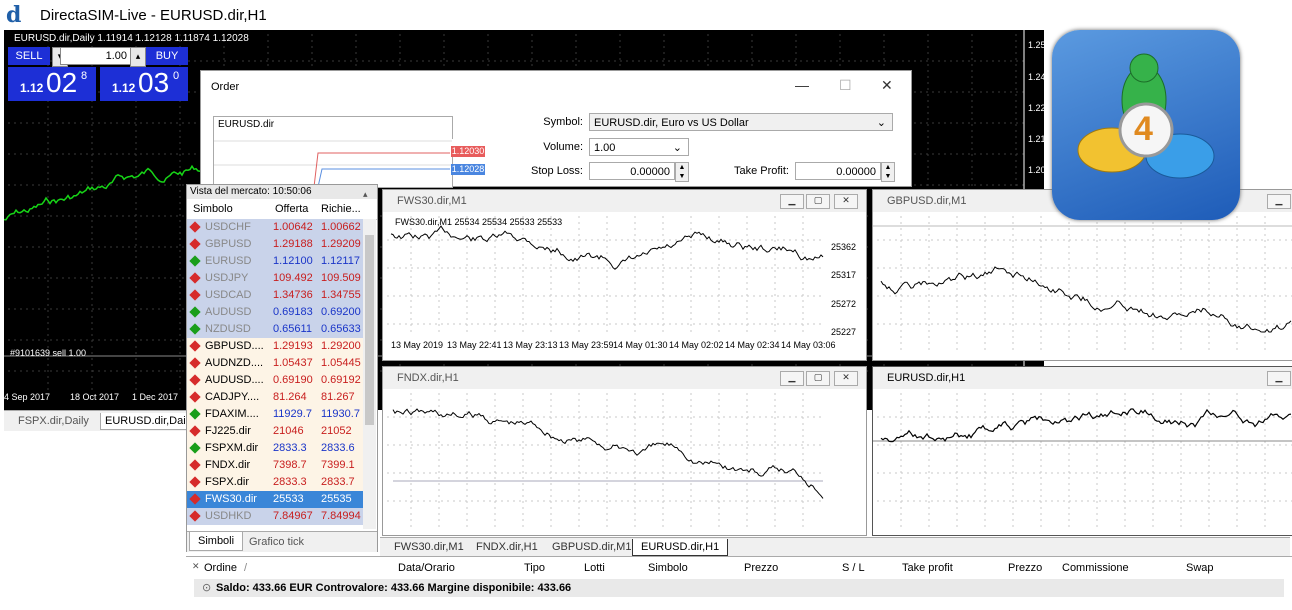 This screenshot has width=1292, height=610. Describe the element at coordinates (275, 465) in the screenshot. I see `market-watch-row: FNDX.dir7398.77399.1` at that location.